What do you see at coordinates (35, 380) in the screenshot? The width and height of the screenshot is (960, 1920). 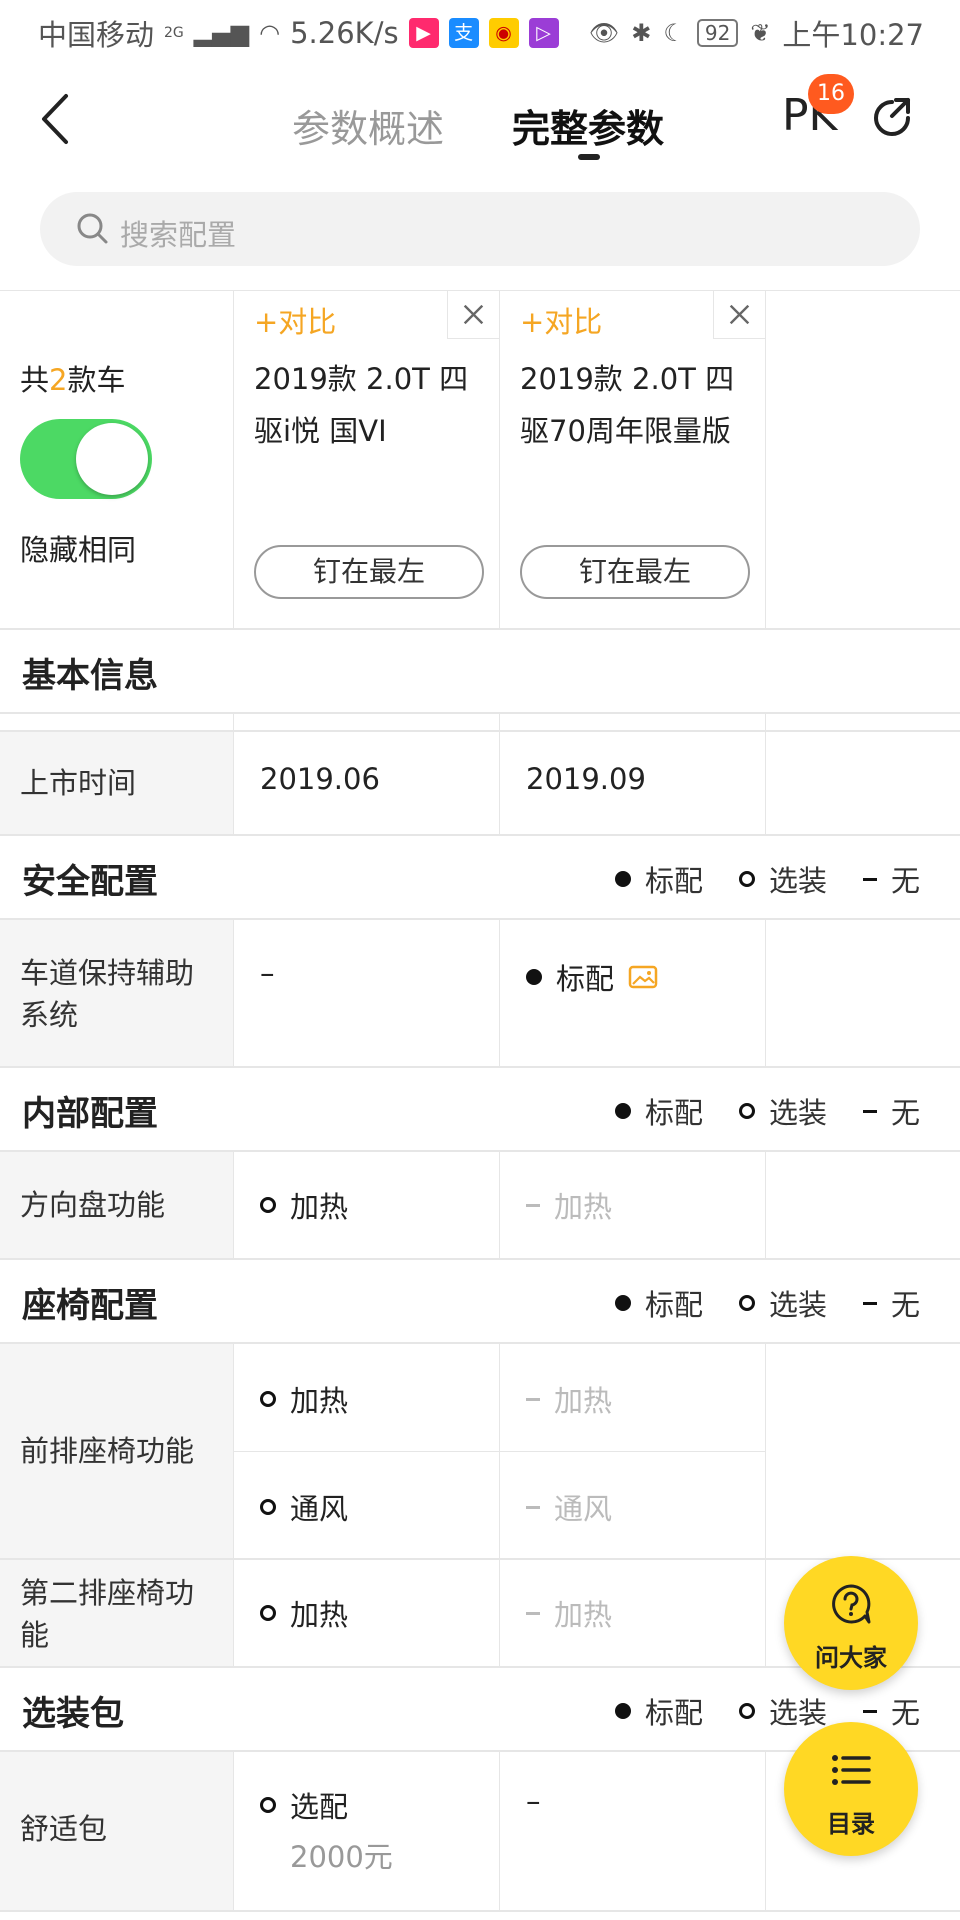 I see `count-prefix: 共` at bounding box center [35, 380].